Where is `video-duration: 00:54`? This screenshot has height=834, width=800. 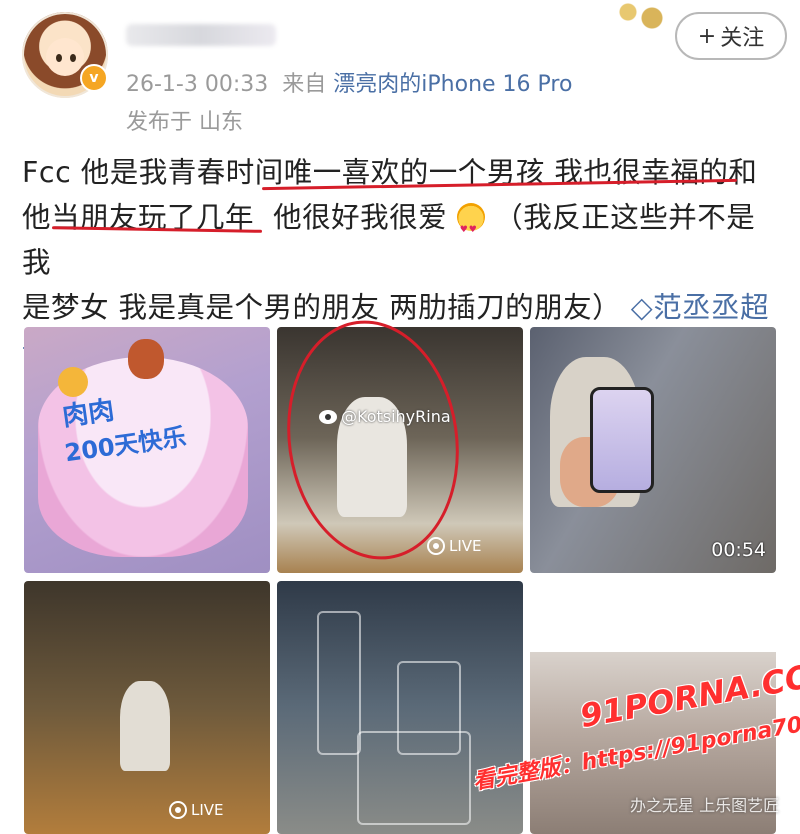
video-duration: 00:54 is located at coordinates (738, 550).